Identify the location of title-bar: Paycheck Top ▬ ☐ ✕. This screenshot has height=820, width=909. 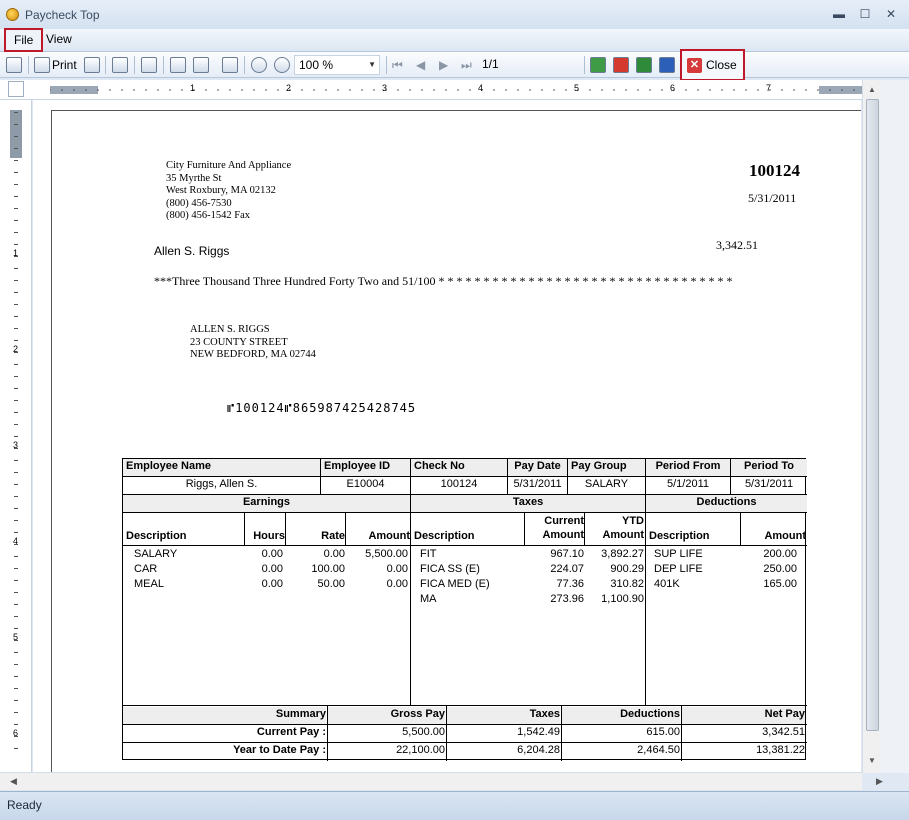
(454, 14).